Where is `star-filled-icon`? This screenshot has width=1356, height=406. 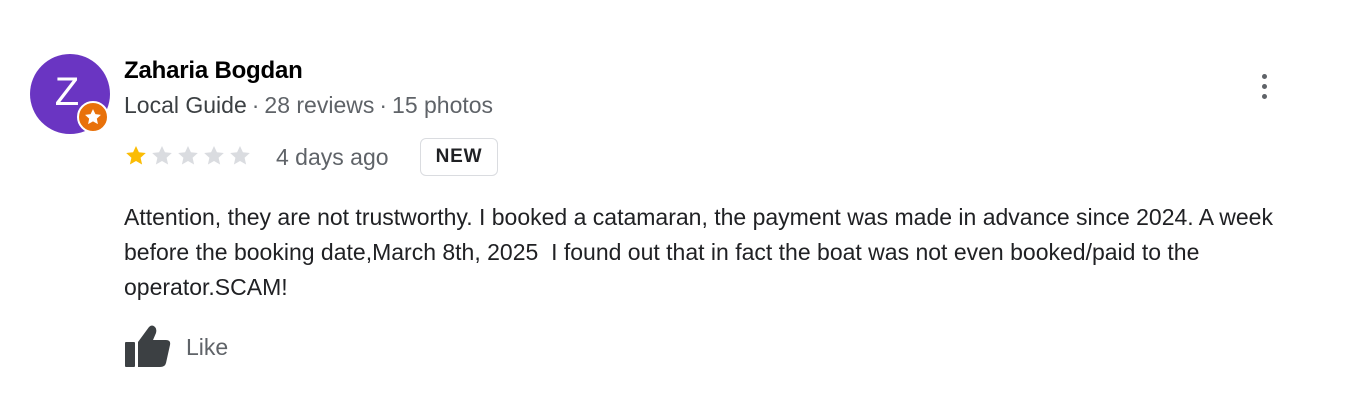
star-filled-icon is located at coordinates (136, 155).